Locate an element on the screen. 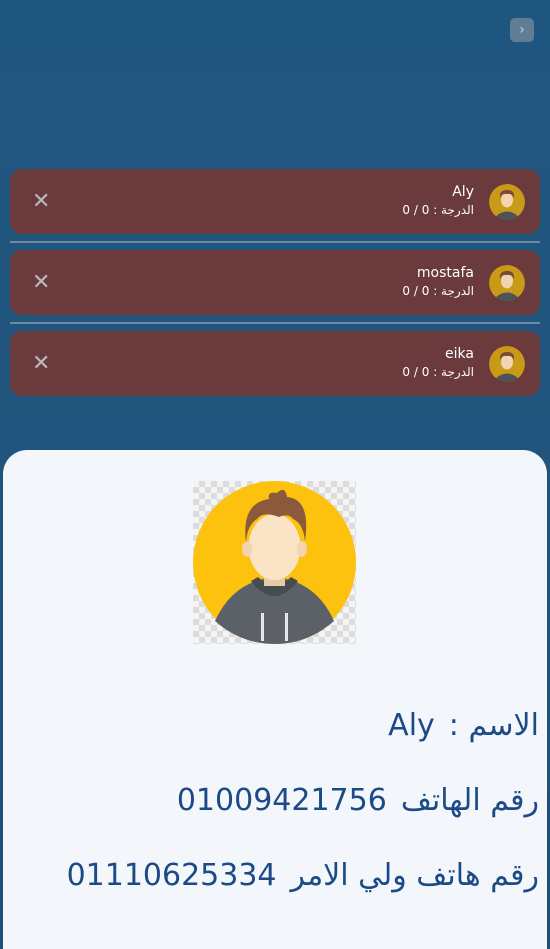 This screenshot has width=550, height=949. user-avatar-icon is located at coordinates (274, 562).